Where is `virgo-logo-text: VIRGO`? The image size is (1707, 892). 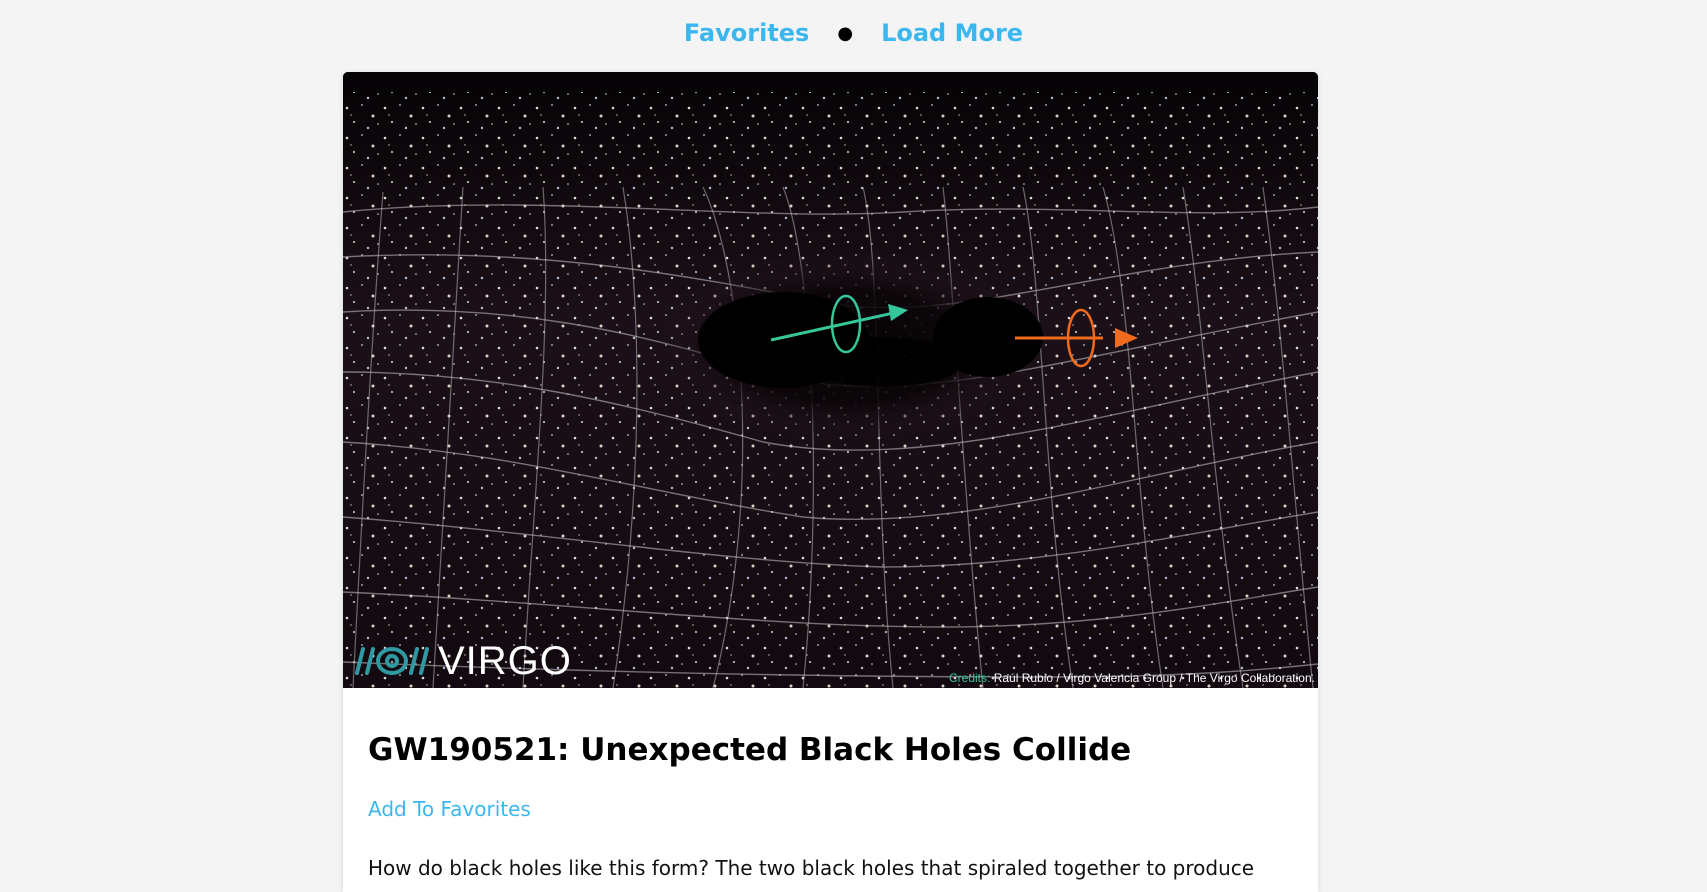 virgo-logo-text: VIRGO is located at coordinates (505, 660).